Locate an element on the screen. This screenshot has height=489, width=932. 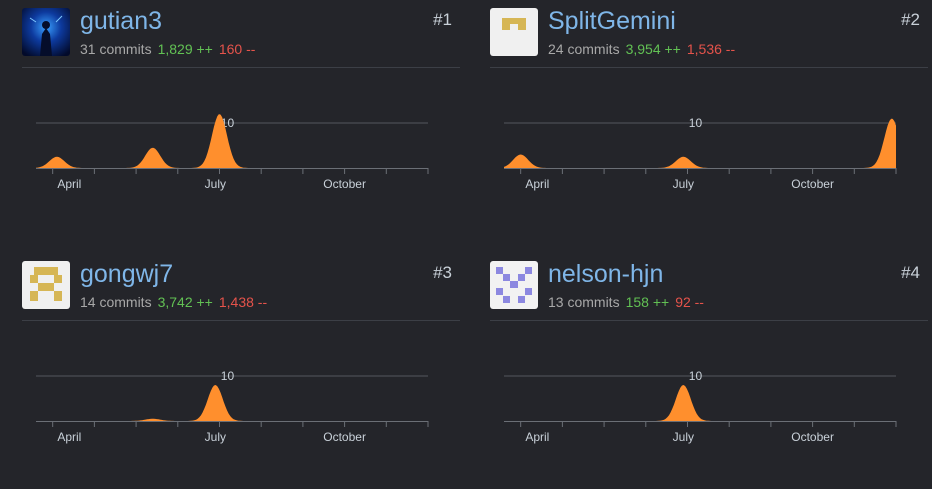
rank-label: #2 is located at coordinates (910, 19).